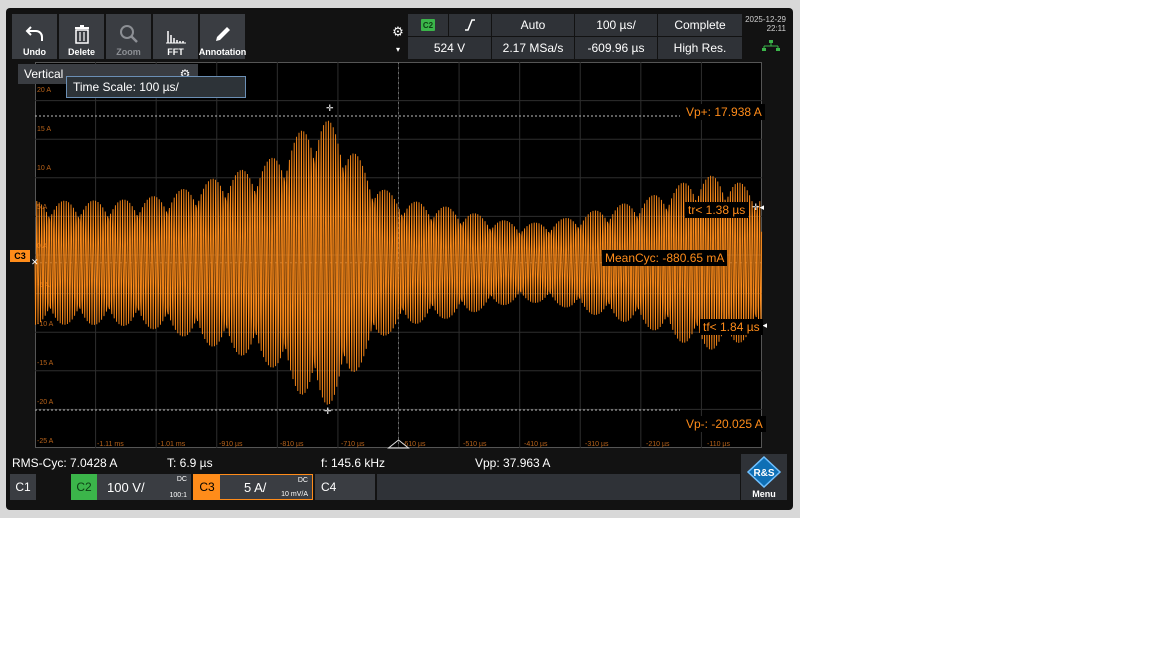 This screenshot has width=1152, height=648. What do you see at coordinates (294, 494) in the screenshot?
I see `c3-probe: 10 mV/A` at bounding box center [294, 494].